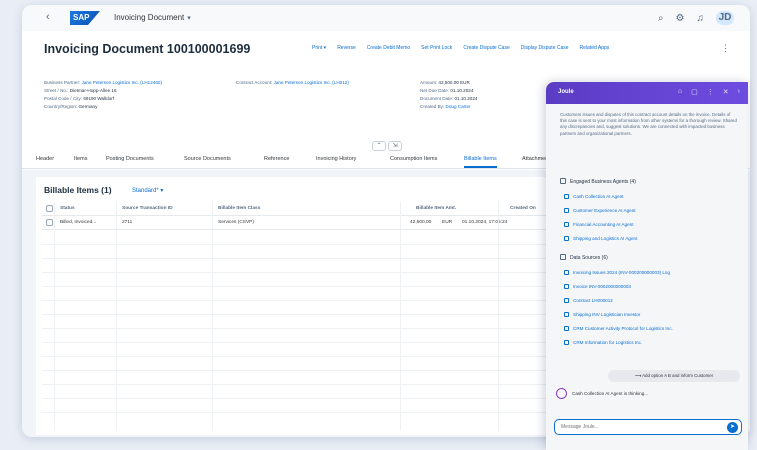 The width and height of the screenshot is (757, 450). I want to click on data-sources-icon, so click(563, 257).